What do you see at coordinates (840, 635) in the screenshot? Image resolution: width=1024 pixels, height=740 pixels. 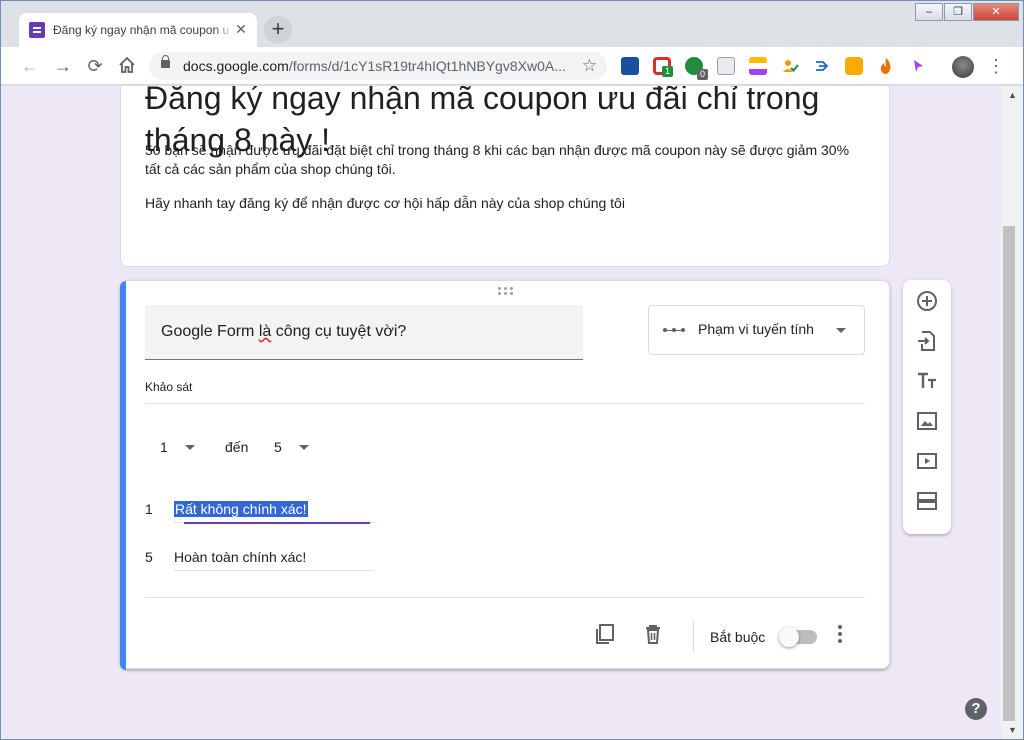 I see `more-options-icon` at bounding box center [840, 635].